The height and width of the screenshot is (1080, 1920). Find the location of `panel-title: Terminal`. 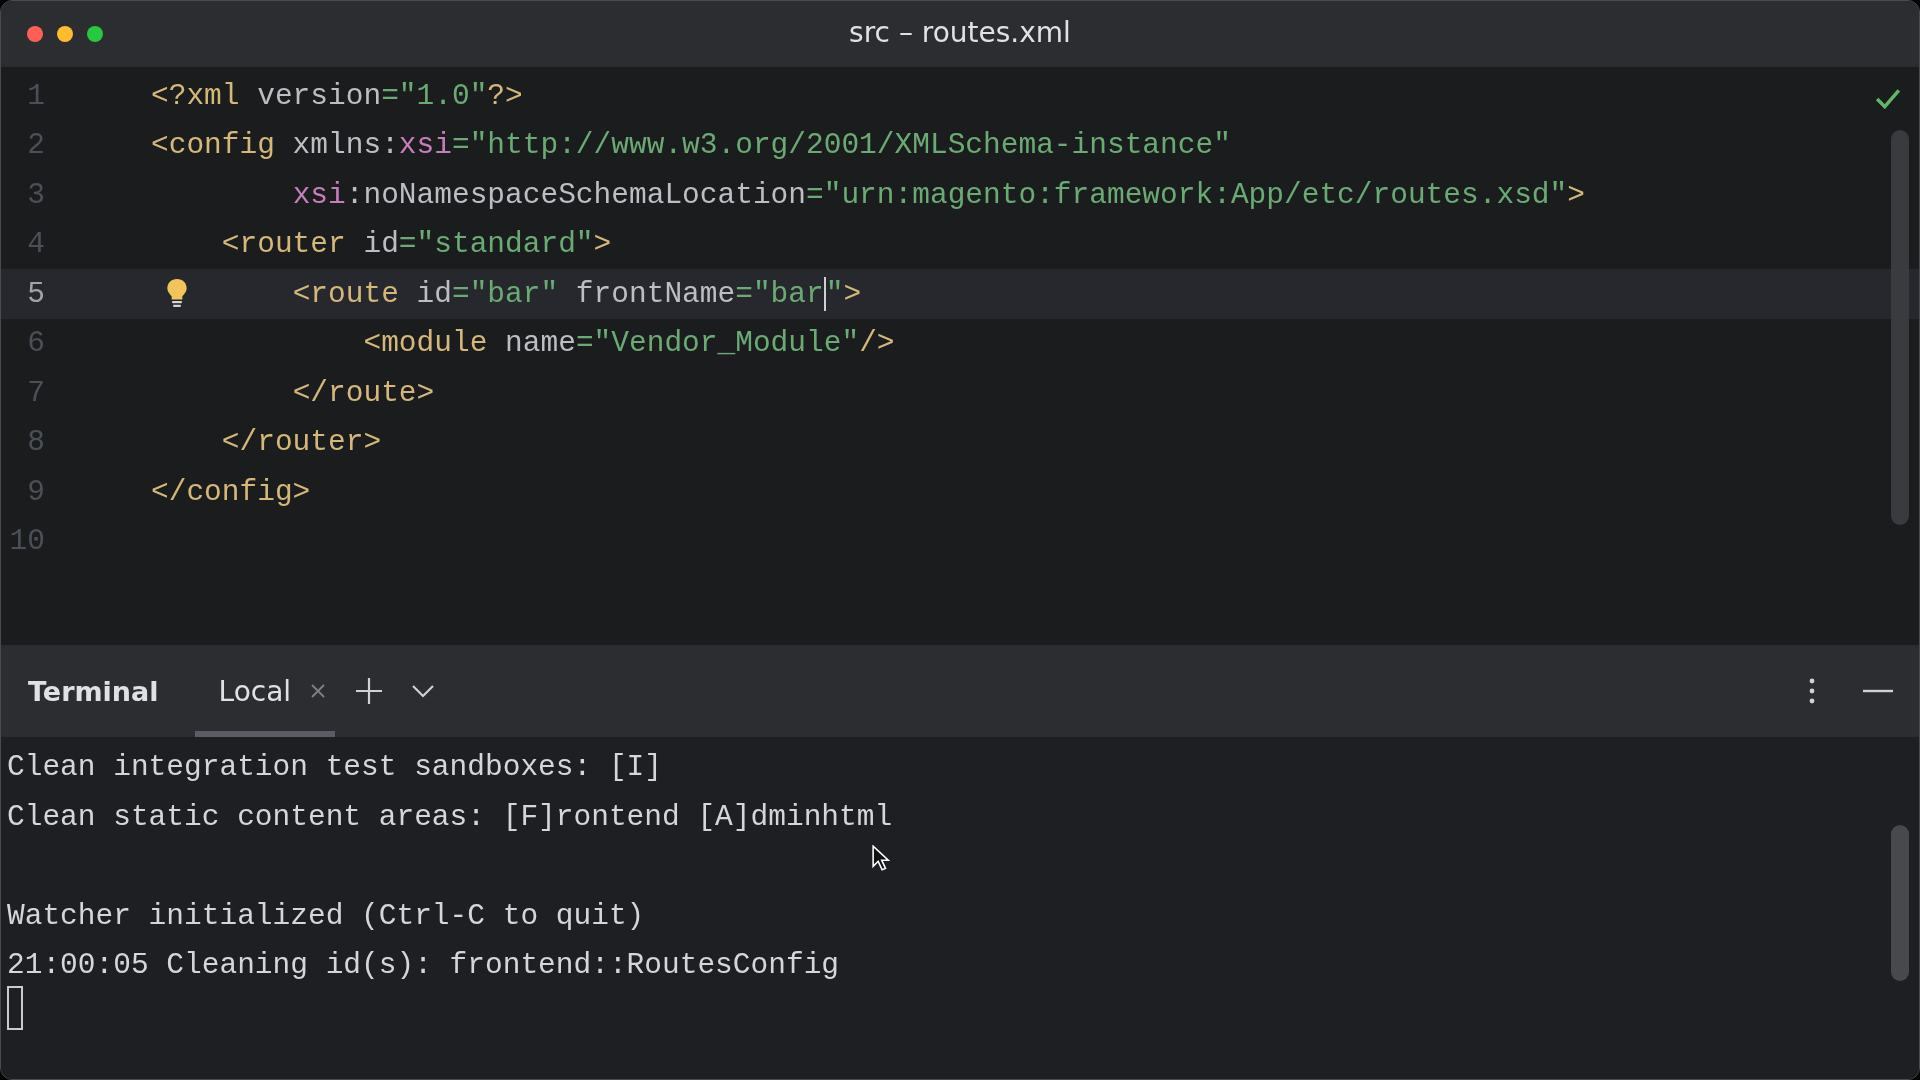

panel-title: Terminal is located at coordinates (93, 691).